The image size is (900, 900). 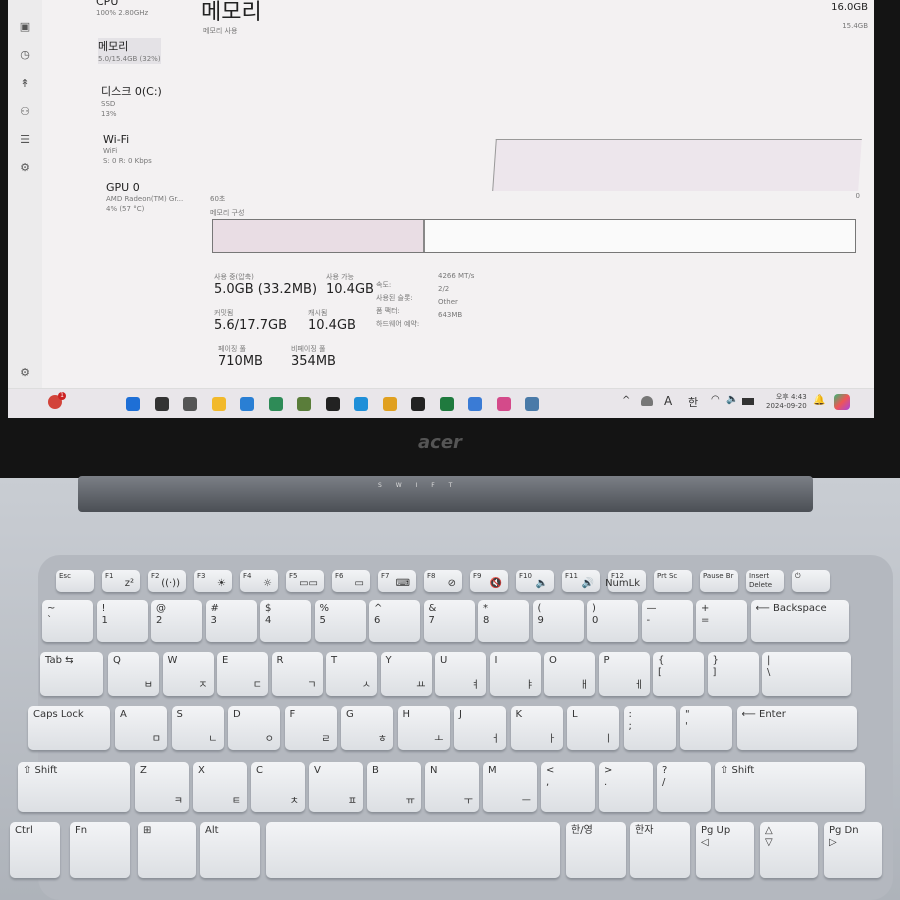 What do you see at coordinates (568, 787) in the screenshot?
I see `key--: < ,` at bounding box center [568, 787].